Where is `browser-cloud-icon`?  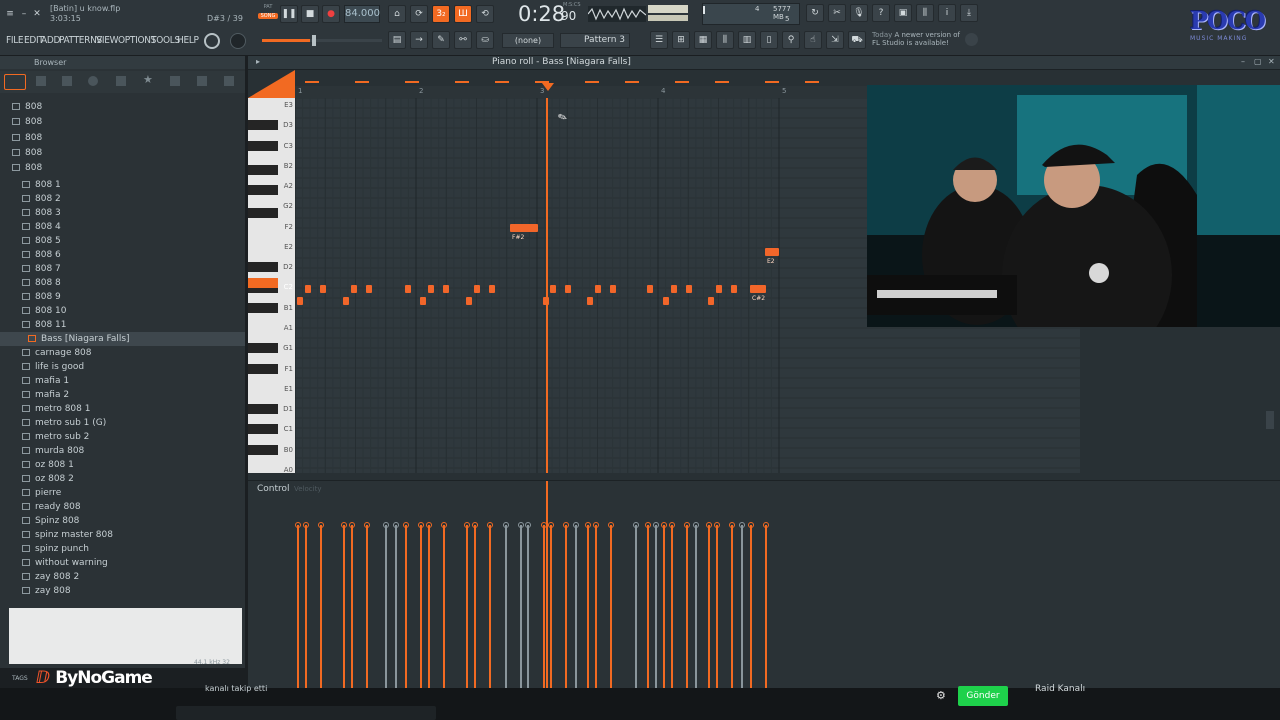 browser-cloud-icon is located at coordinates (121, 81).